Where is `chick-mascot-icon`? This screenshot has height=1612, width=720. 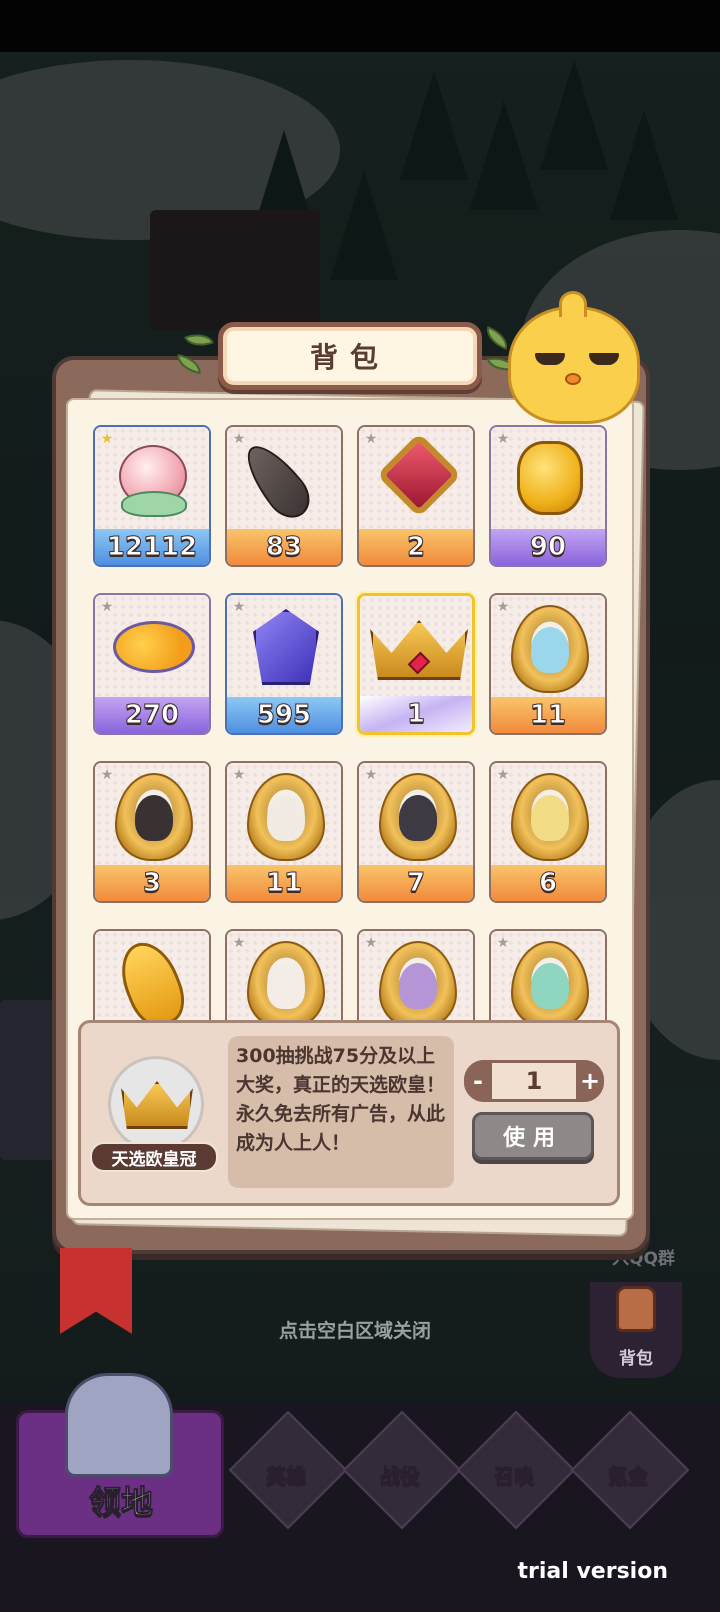 chick-mascot-icon is located at coordinates (574, 357).